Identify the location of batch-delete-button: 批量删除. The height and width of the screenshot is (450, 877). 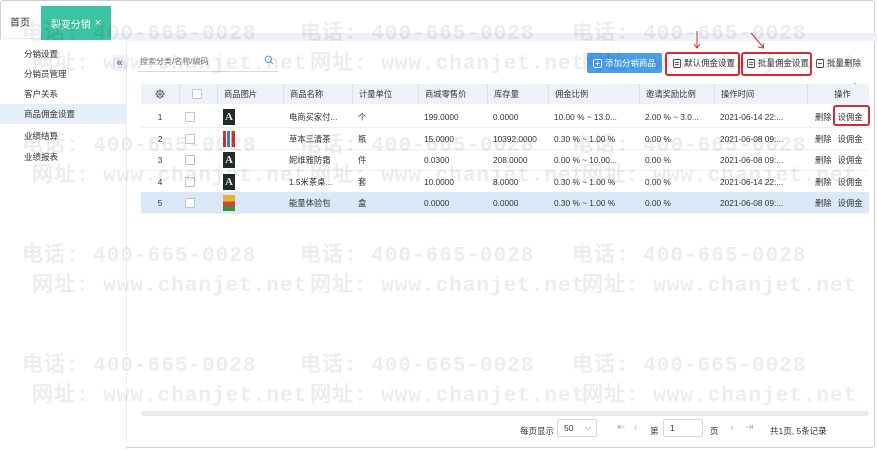
(838, 63).